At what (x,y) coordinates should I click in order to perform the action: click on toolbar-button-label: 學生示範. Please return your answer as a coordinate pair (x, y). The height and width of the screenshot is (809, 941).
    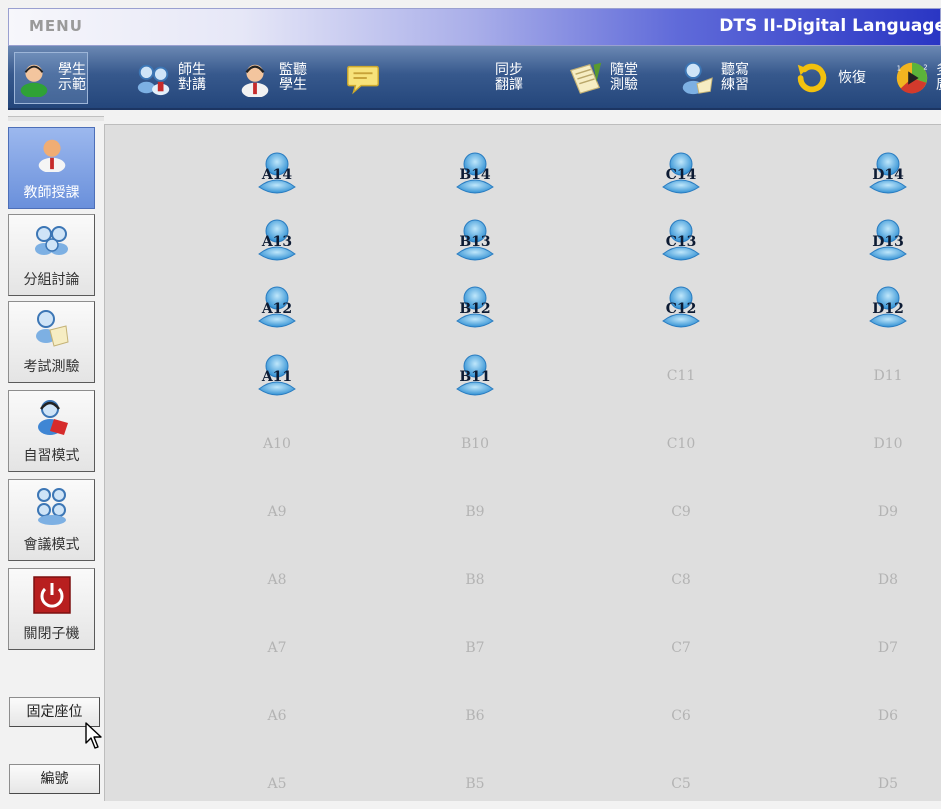
    Looking at the image, I should click on (72, 77).